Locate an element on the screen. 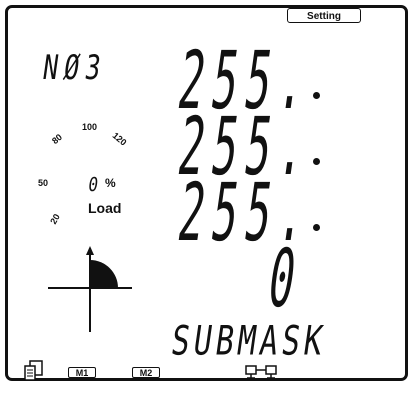 This screenshot has height=393, width=419. network-link-icon is located at coordinates (261, 372).